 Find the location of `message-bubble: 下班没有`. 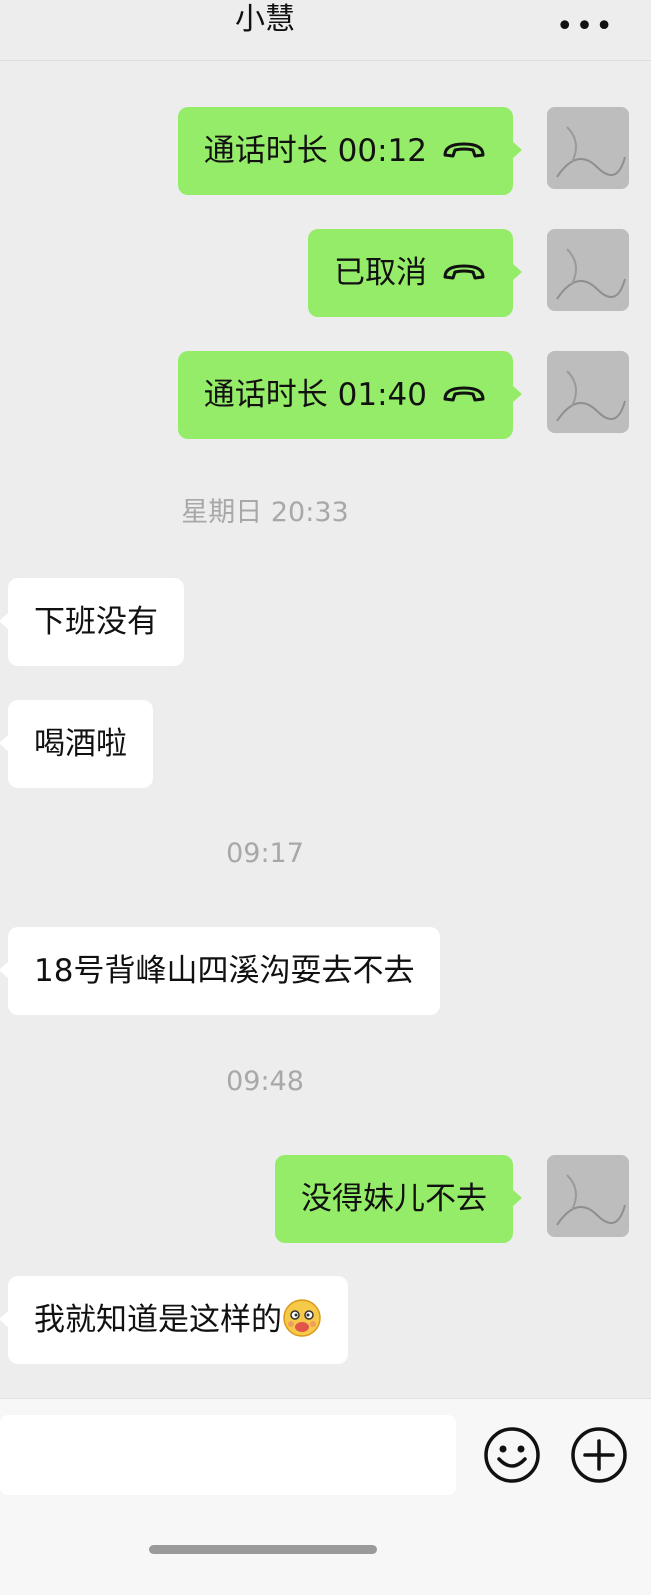

message-bubble: 下班没有 is located at coordinates (92, 622).